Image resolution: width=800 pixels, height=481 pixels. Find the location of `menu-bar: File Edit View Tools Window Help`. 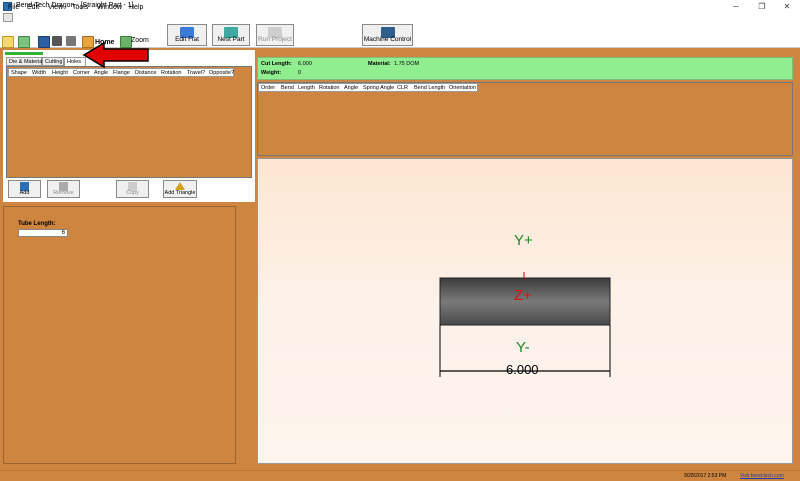

menu-bar: File Edit View Tools Window Help is located at coordinates (400, 13).